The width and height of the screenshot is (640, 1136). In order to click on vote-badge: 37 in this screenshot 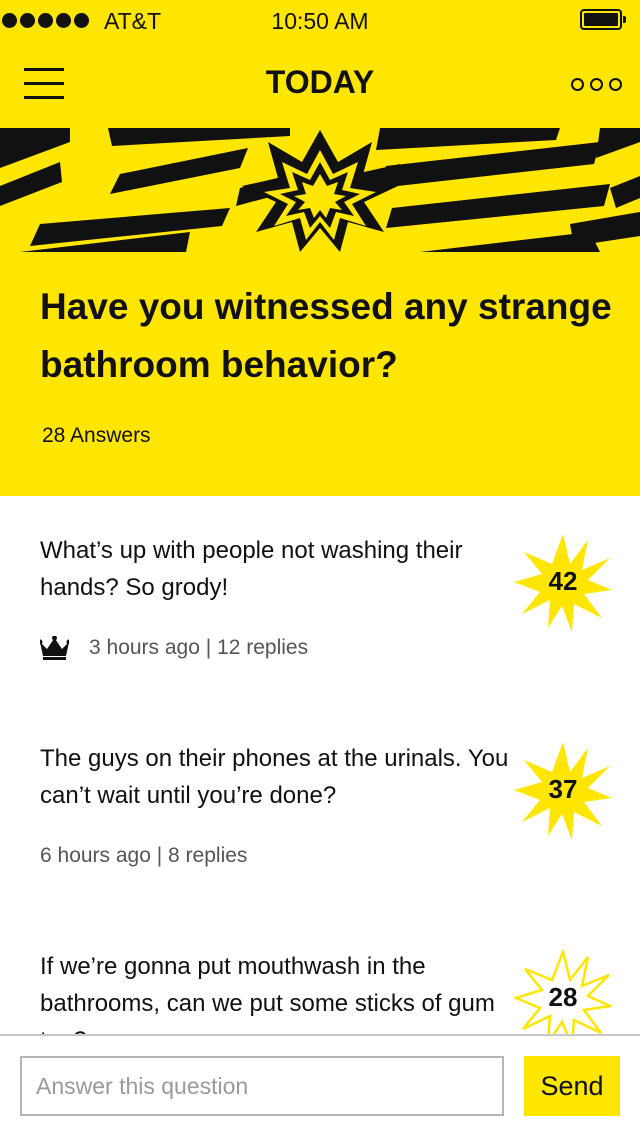, I will do `click(563, 791)`.